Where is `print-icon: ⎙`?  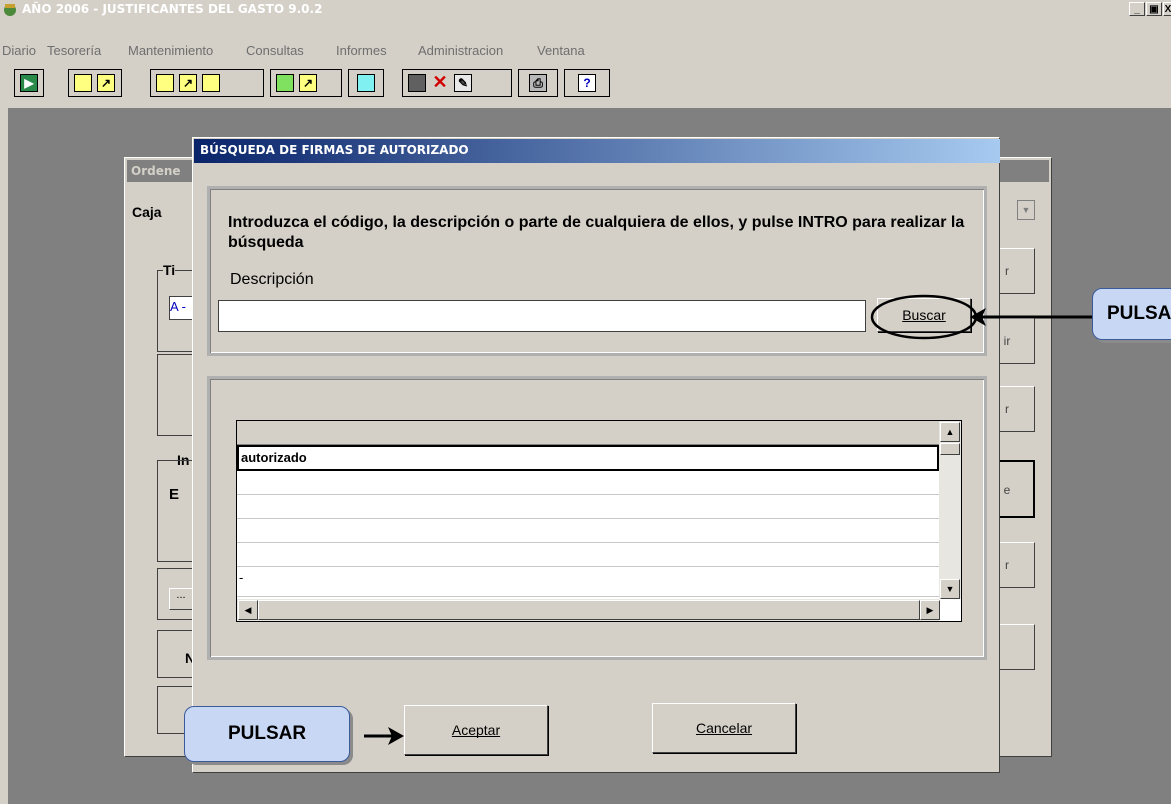
print-icon: ⎙ is located at coordinates (538, 83).